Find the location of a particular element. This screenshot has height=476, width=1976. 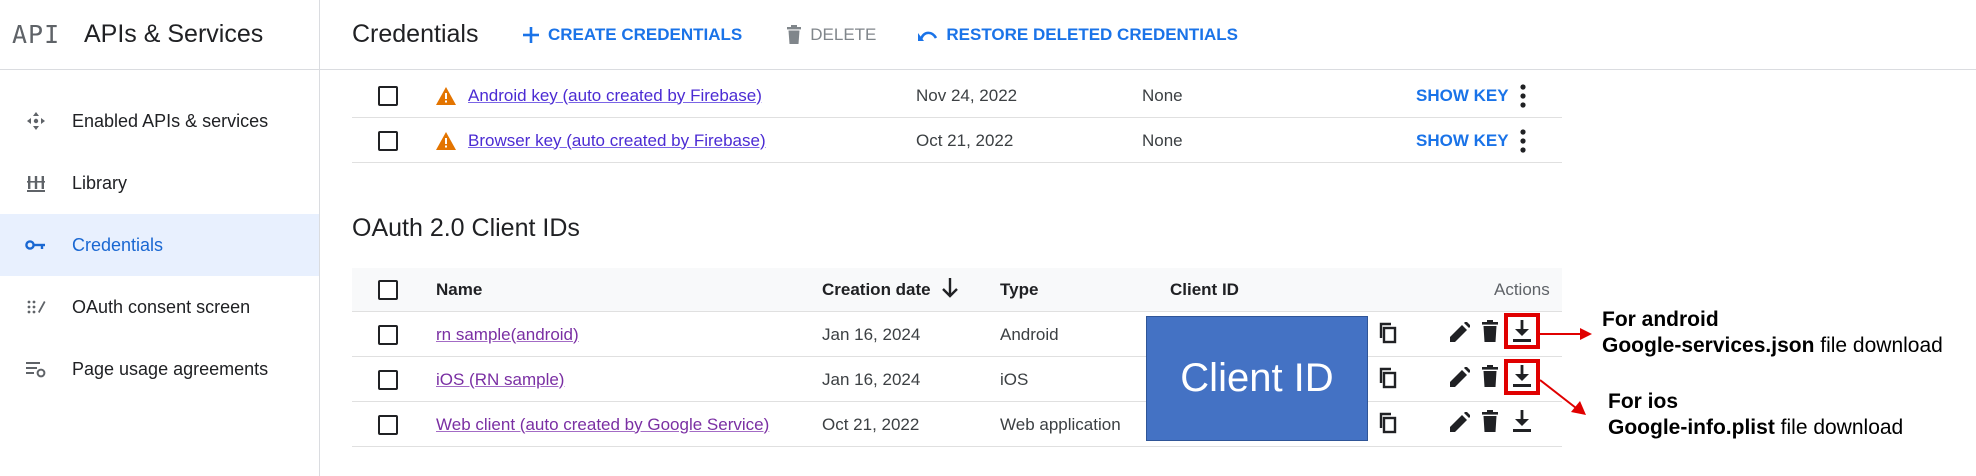

ios-annotation-file: Google-info.plist is located at coordinates (1691, 427).